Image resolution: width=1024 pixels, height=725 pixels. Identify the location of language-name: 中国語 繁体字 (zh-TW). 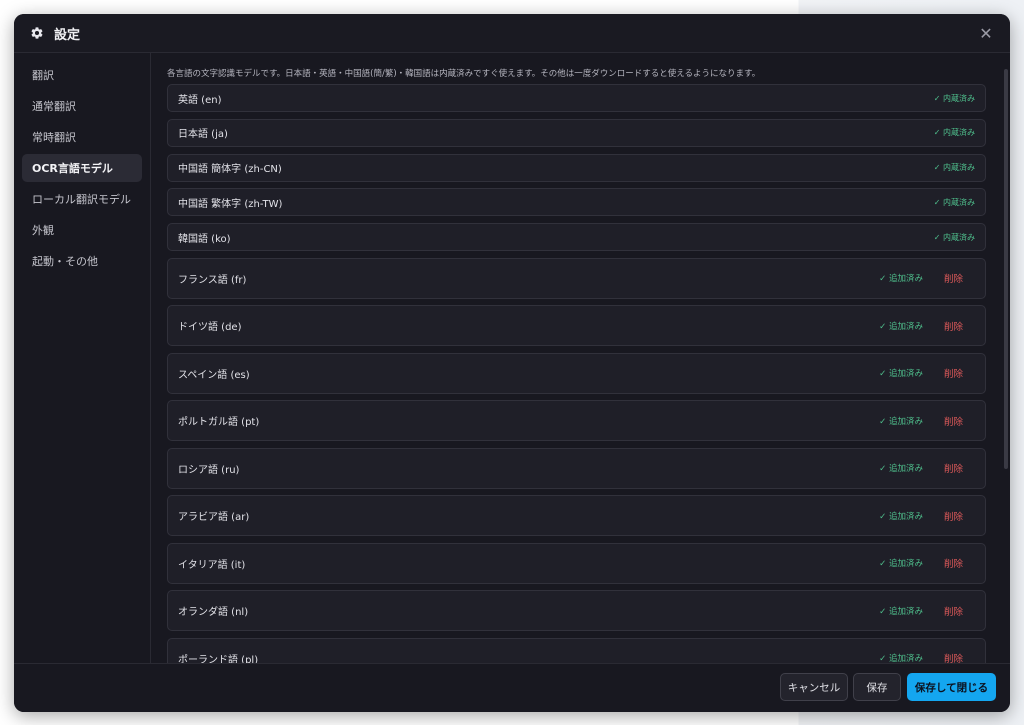
(230, 204).